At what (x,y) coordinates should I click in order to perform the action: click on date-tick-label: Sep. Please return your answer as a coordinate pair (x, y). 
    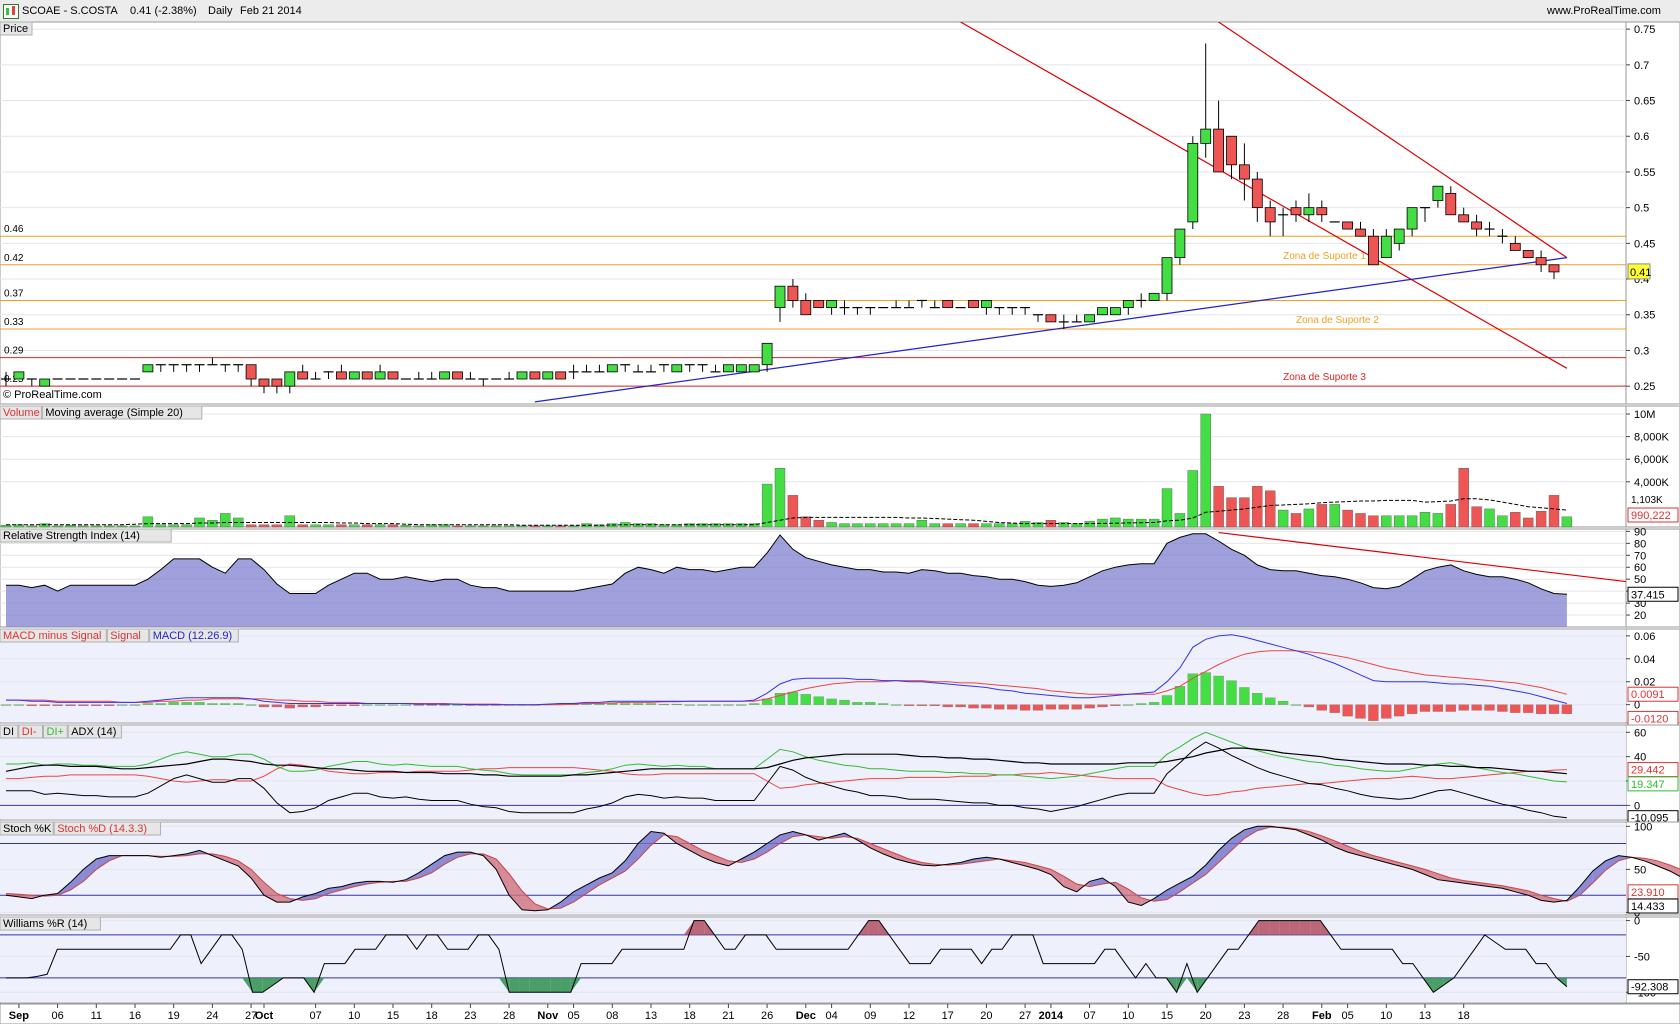
    Looking at the image, I should click on (19, 1016).